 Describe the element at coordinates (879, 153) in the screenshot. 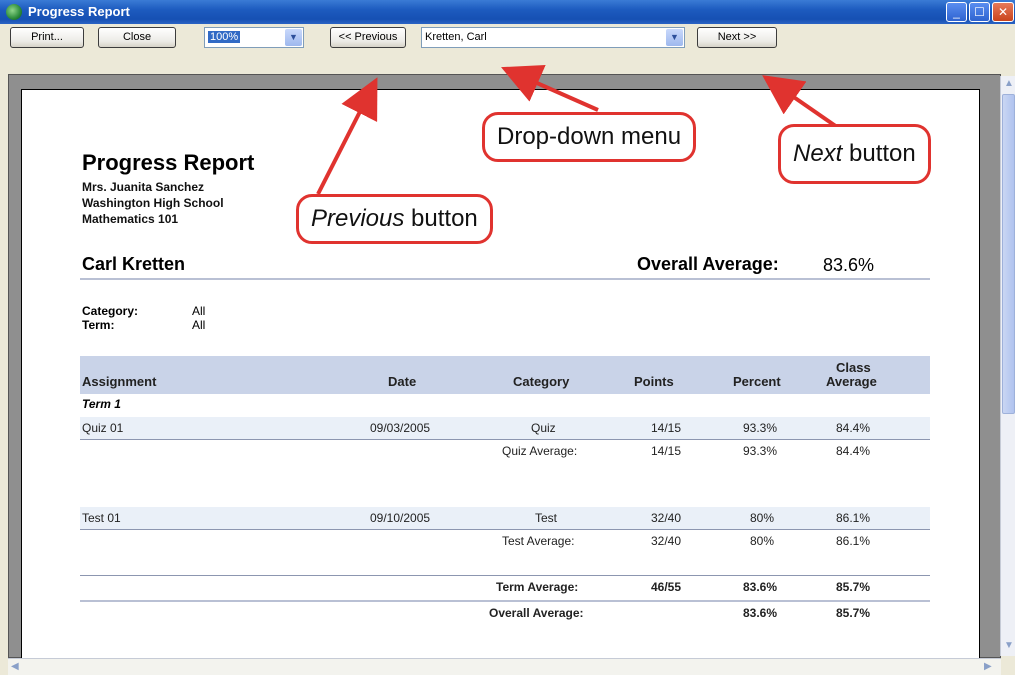

I see `next-callout-text: button` at that location.